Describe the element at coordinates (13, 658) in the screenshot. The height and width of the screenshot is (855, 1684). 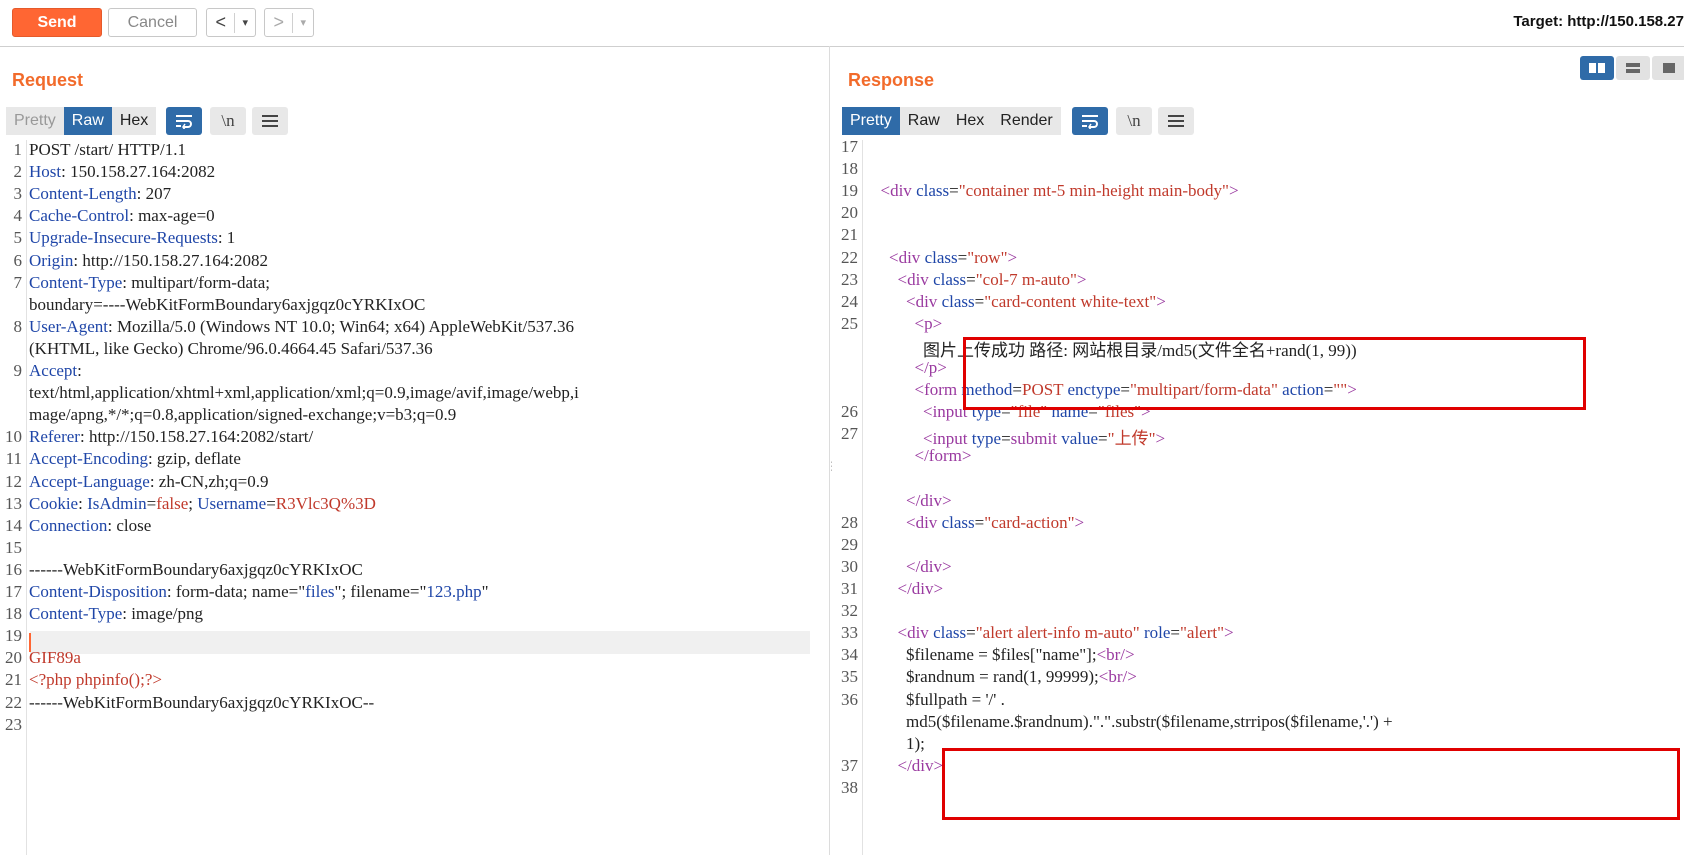
I see `line-number: 20` at that location.